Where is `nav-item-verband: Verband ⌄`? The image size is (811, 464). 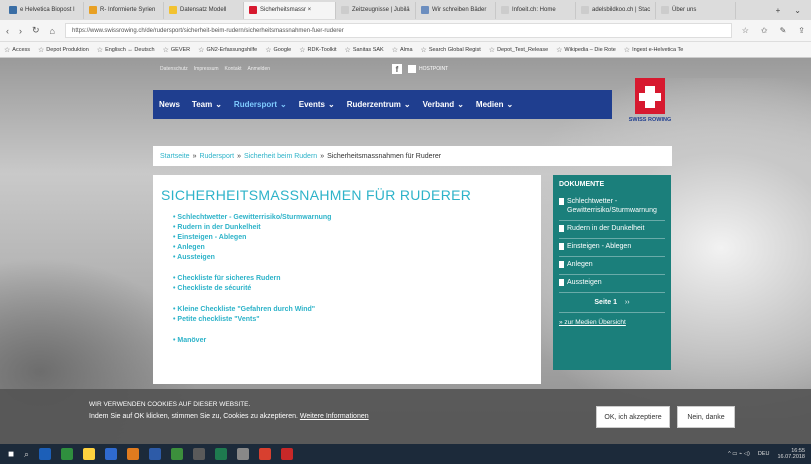 nav-item-verband: Verband ⌄ is located at coordinates (446, 104).